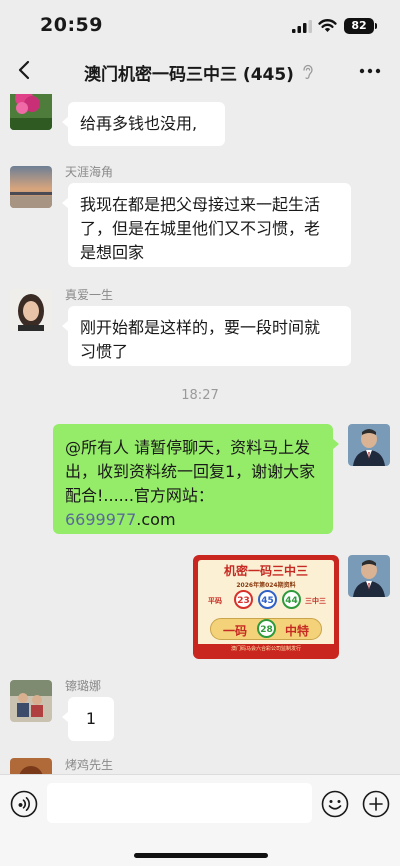  I want to click on lottery-banner-left: 一码, so click(235, 631).